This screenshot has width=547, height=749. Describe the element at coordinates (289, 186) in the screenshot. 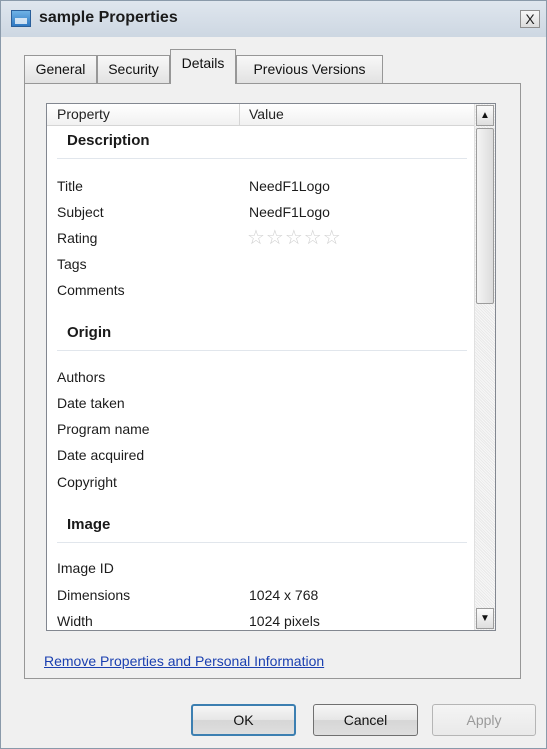

I see `value-title: NeedF1Logo` at that location.